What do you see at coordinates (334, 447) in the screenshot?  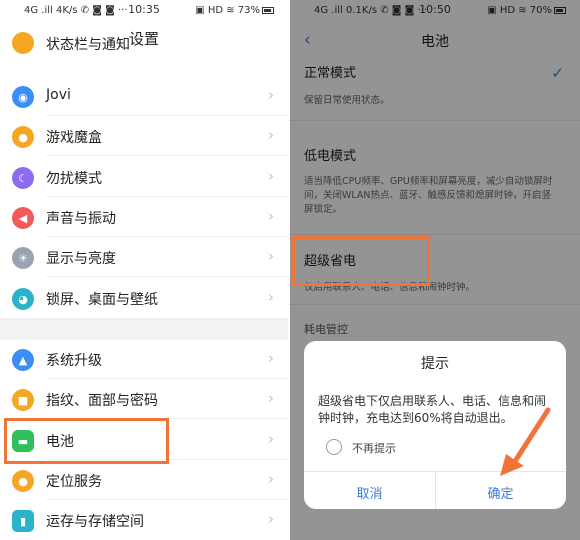 I see `dont-remind-checkbox` at bounding box center [334, 447].